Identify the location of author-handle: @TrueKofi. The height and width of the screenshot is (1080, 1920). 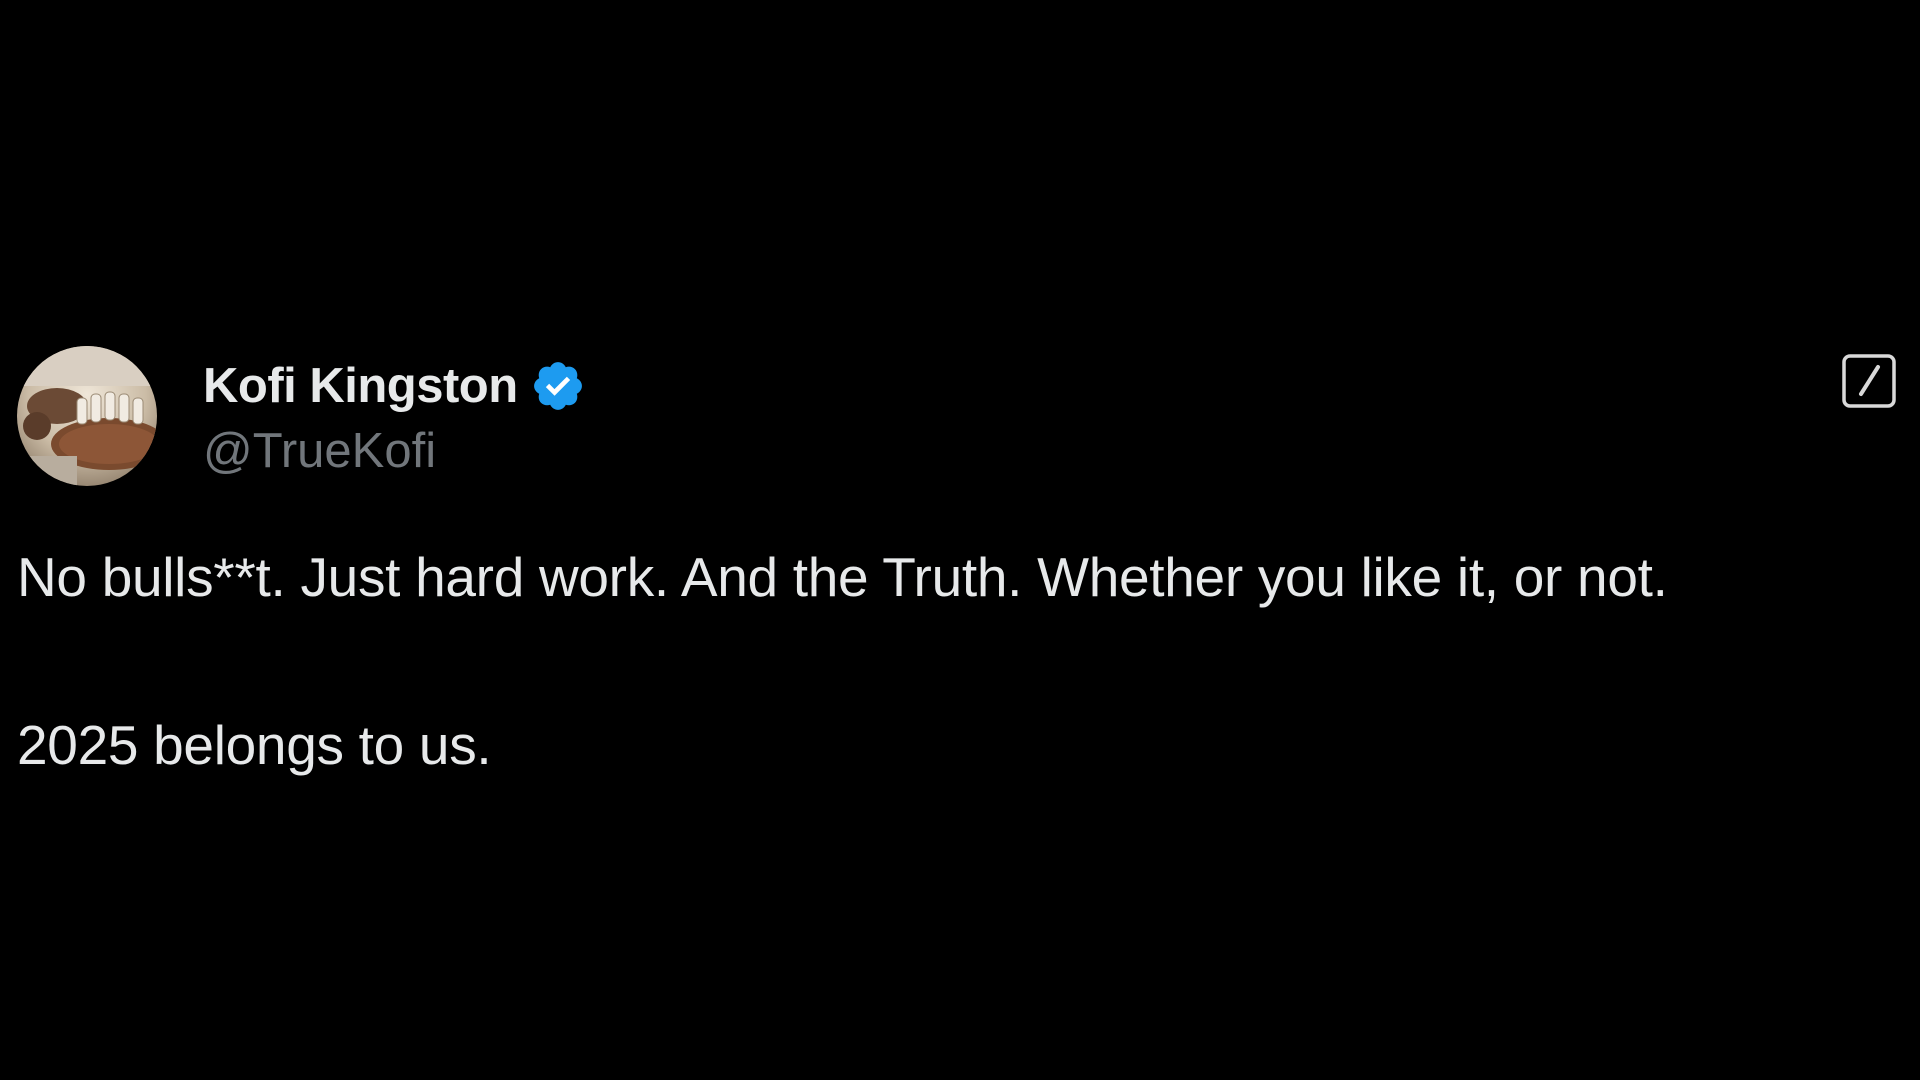
(394, 451).